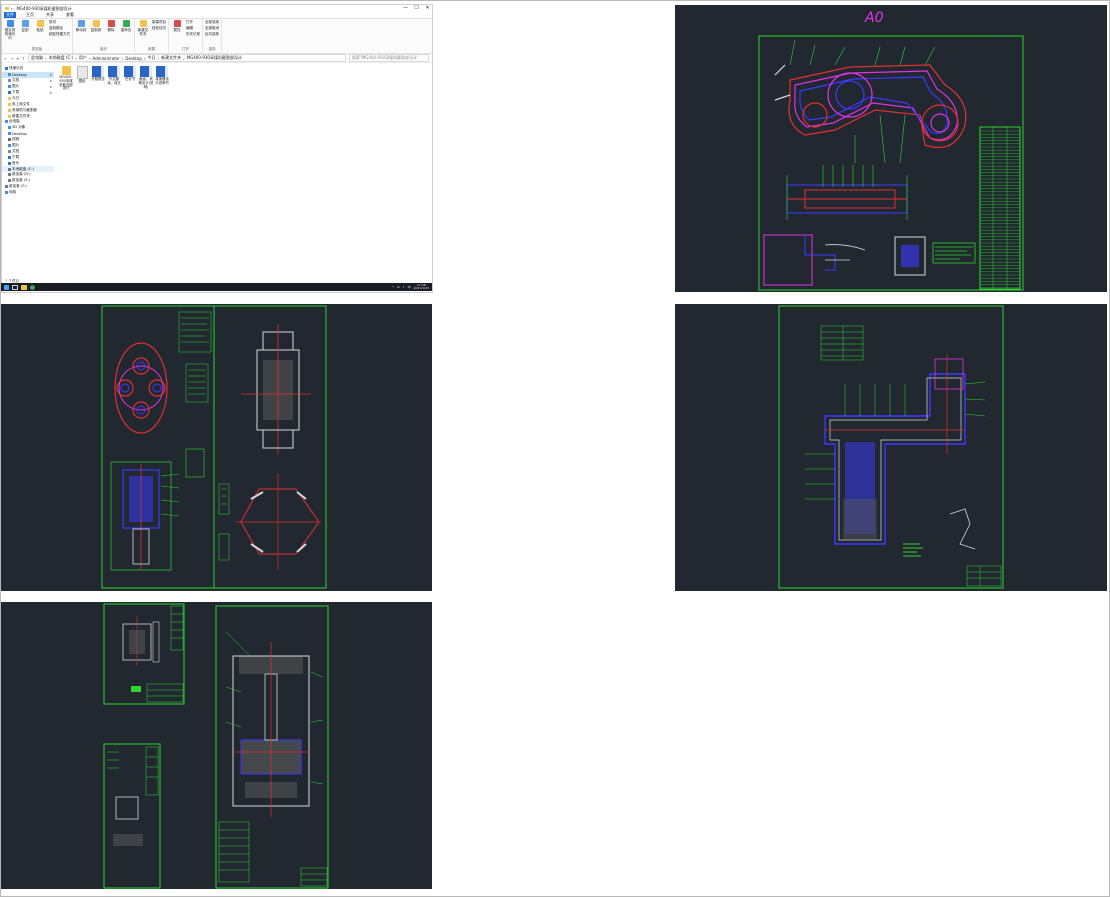 The image size is (1110, 897). What do you see at coordinates (159, 22) in the screenshot?
I see `ribbon-small-button: 新建项目` at bounding box center [159, 22].